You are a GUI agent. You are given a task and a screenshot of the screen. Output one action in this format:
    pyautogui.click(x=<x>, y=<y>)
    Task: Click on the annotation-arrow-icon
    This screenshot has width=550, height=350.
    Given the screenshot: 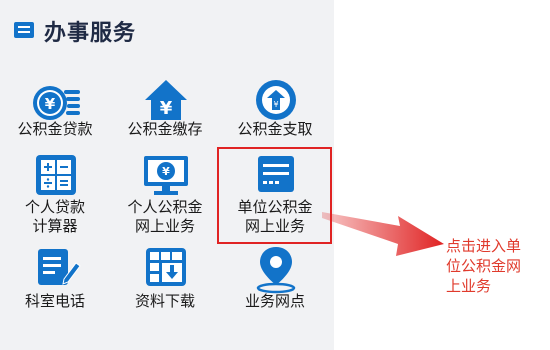 What is the action you would take?
    pyautogui.click(x=383, y=234)
    